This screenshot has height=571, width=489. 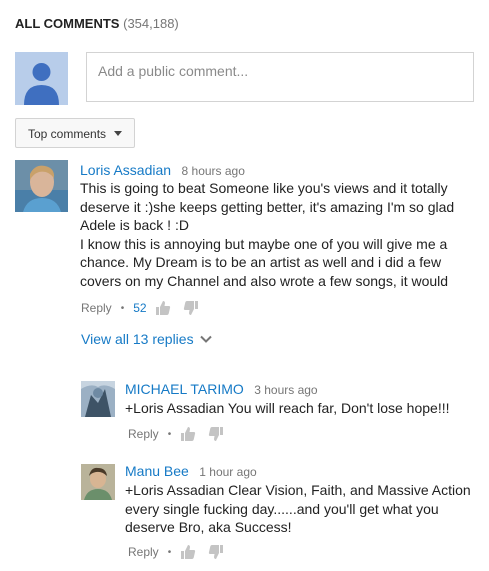 I want to click on comments-count: (354,188), so click(x=151, y=23).